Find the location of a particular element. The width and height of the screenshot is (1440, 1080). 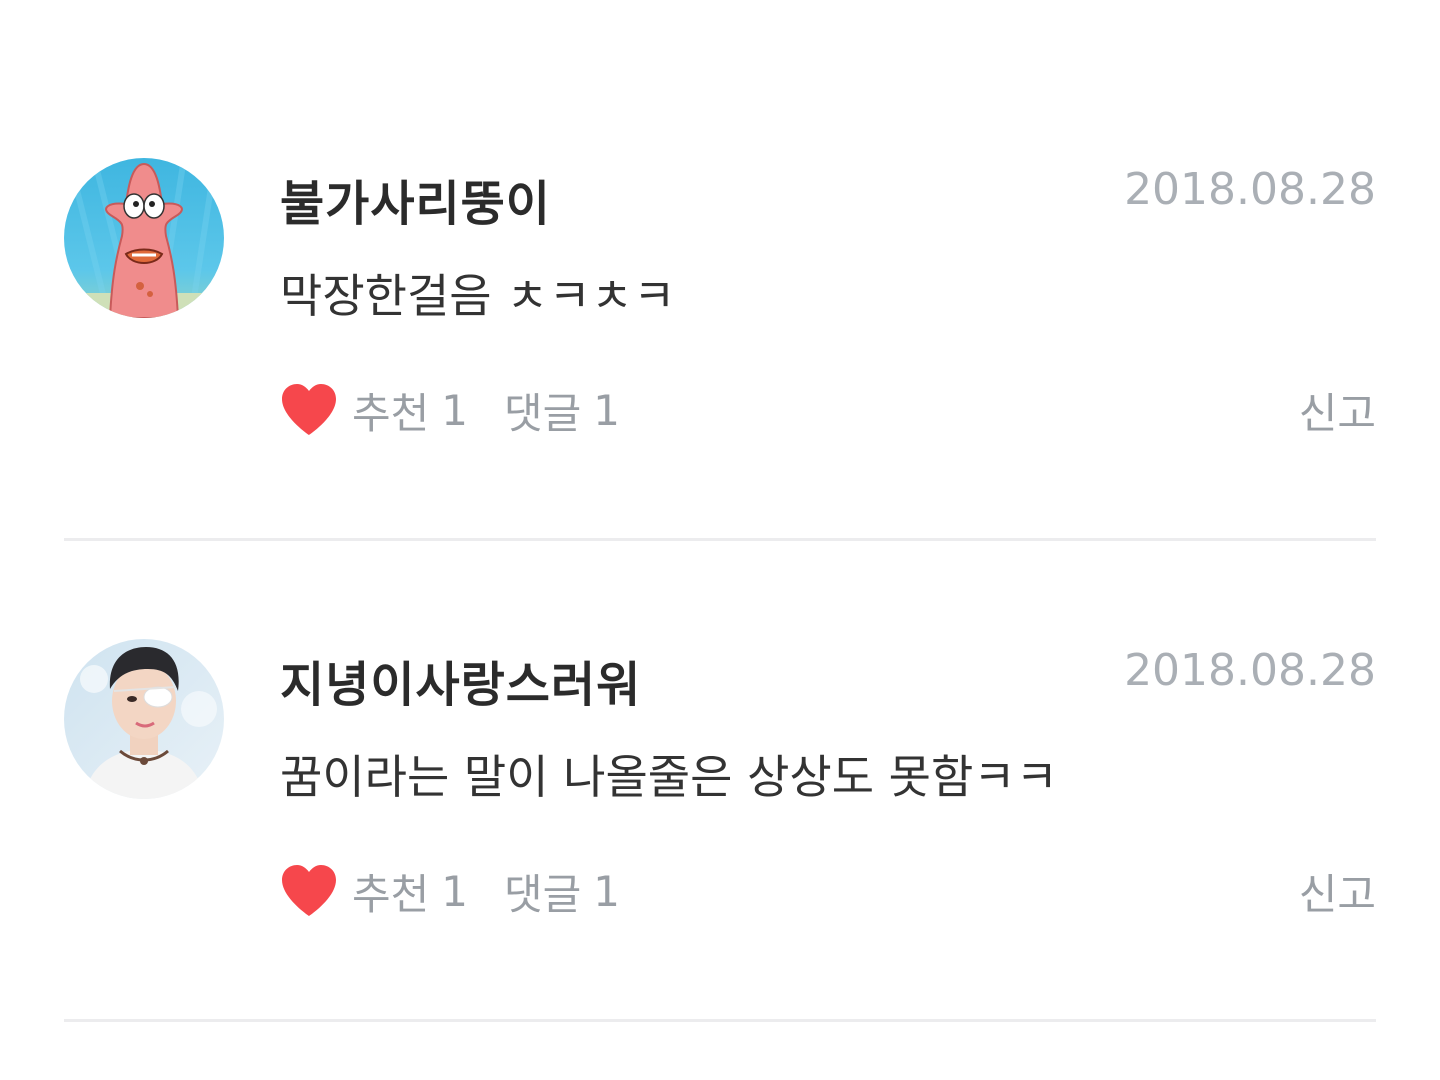

comment-text: 막장한걸음 ㅊㅋㅊㅋ is located at coordinates (478, 296).